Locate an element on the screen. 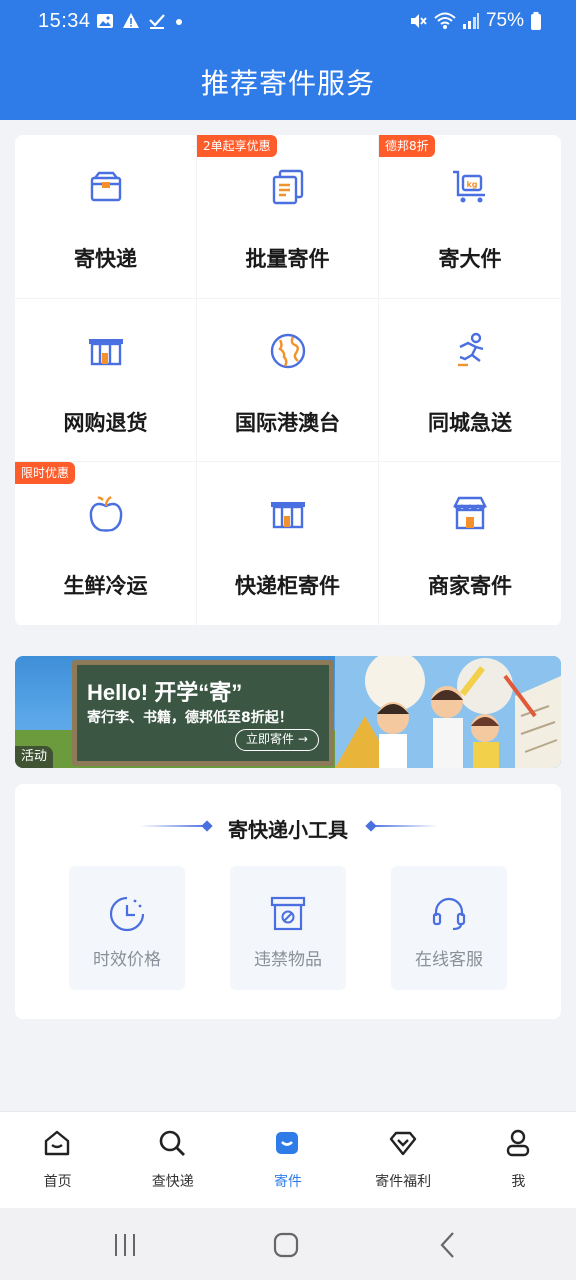 Image resolution: width=576 pixels, height=1280 pixels. service-label: 生鲜冷运 is located at coordinates (105, 586).